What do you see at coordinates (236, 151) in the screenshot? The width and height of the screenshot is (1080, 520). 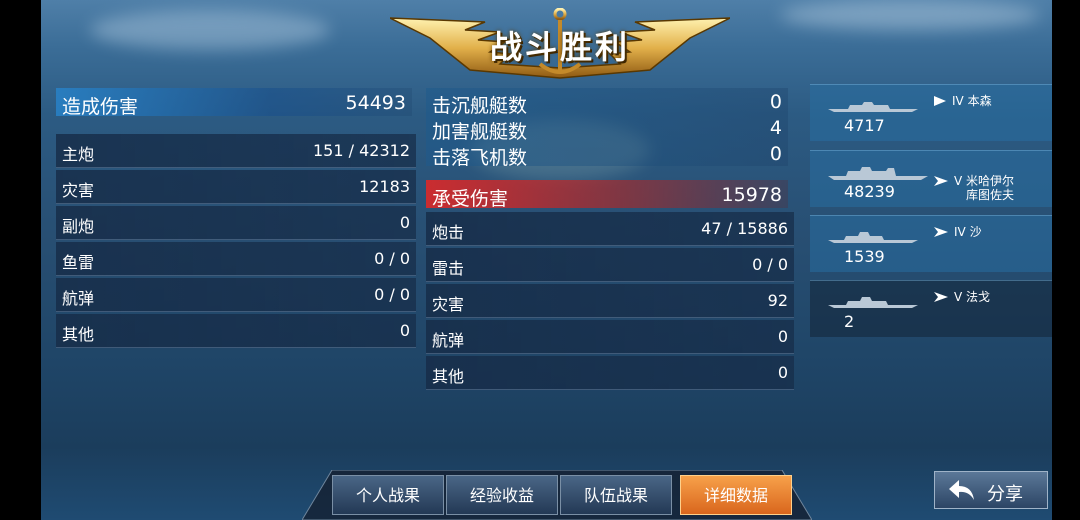 I see `table-row: 主炮 151 / 42312` at bounding box center [236, 151].